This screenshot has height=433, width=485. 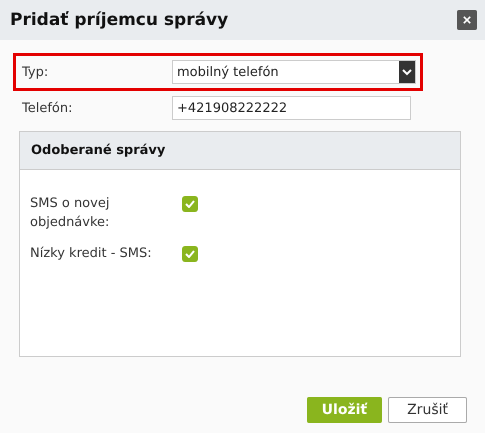 I want to click on input-field: +421908222222, so click(x=291, y=108).